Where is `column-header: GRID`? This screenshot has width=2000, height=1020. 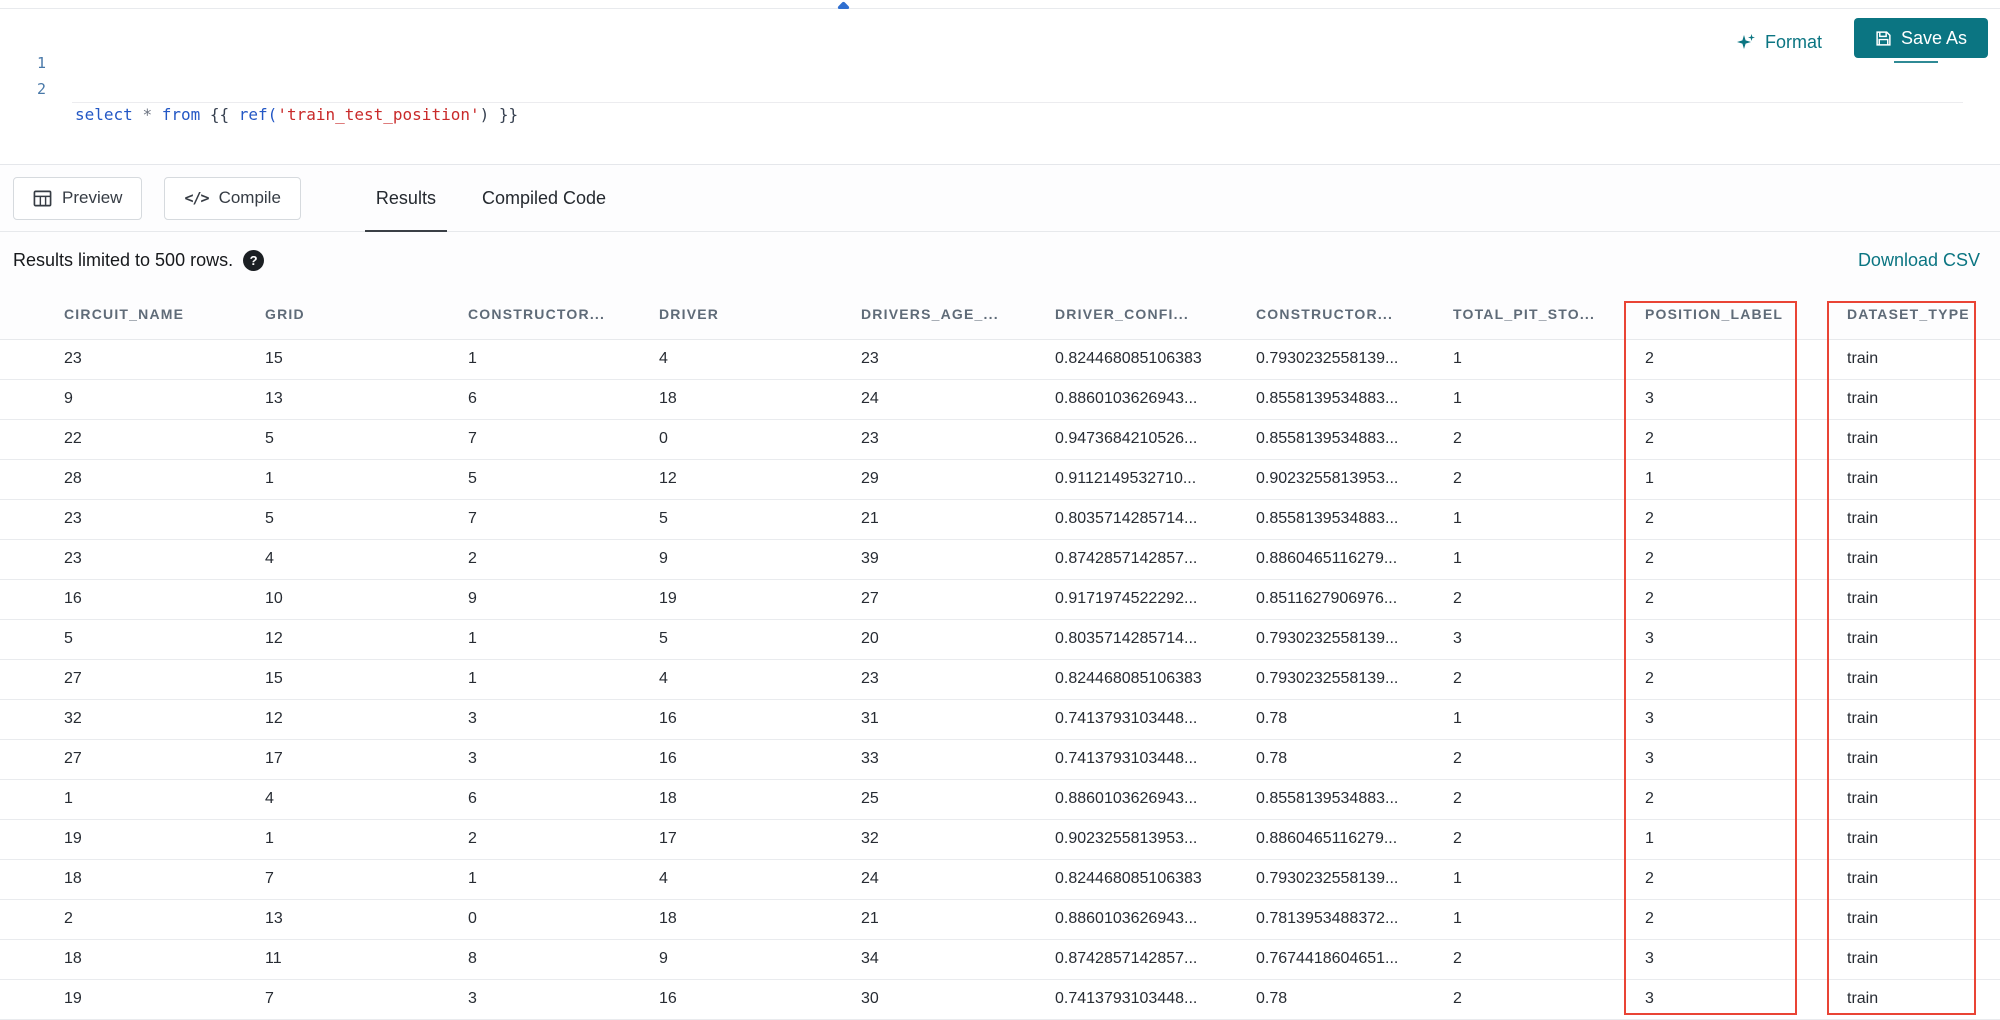
column-header: GRID is located at coordinates (366, 314).